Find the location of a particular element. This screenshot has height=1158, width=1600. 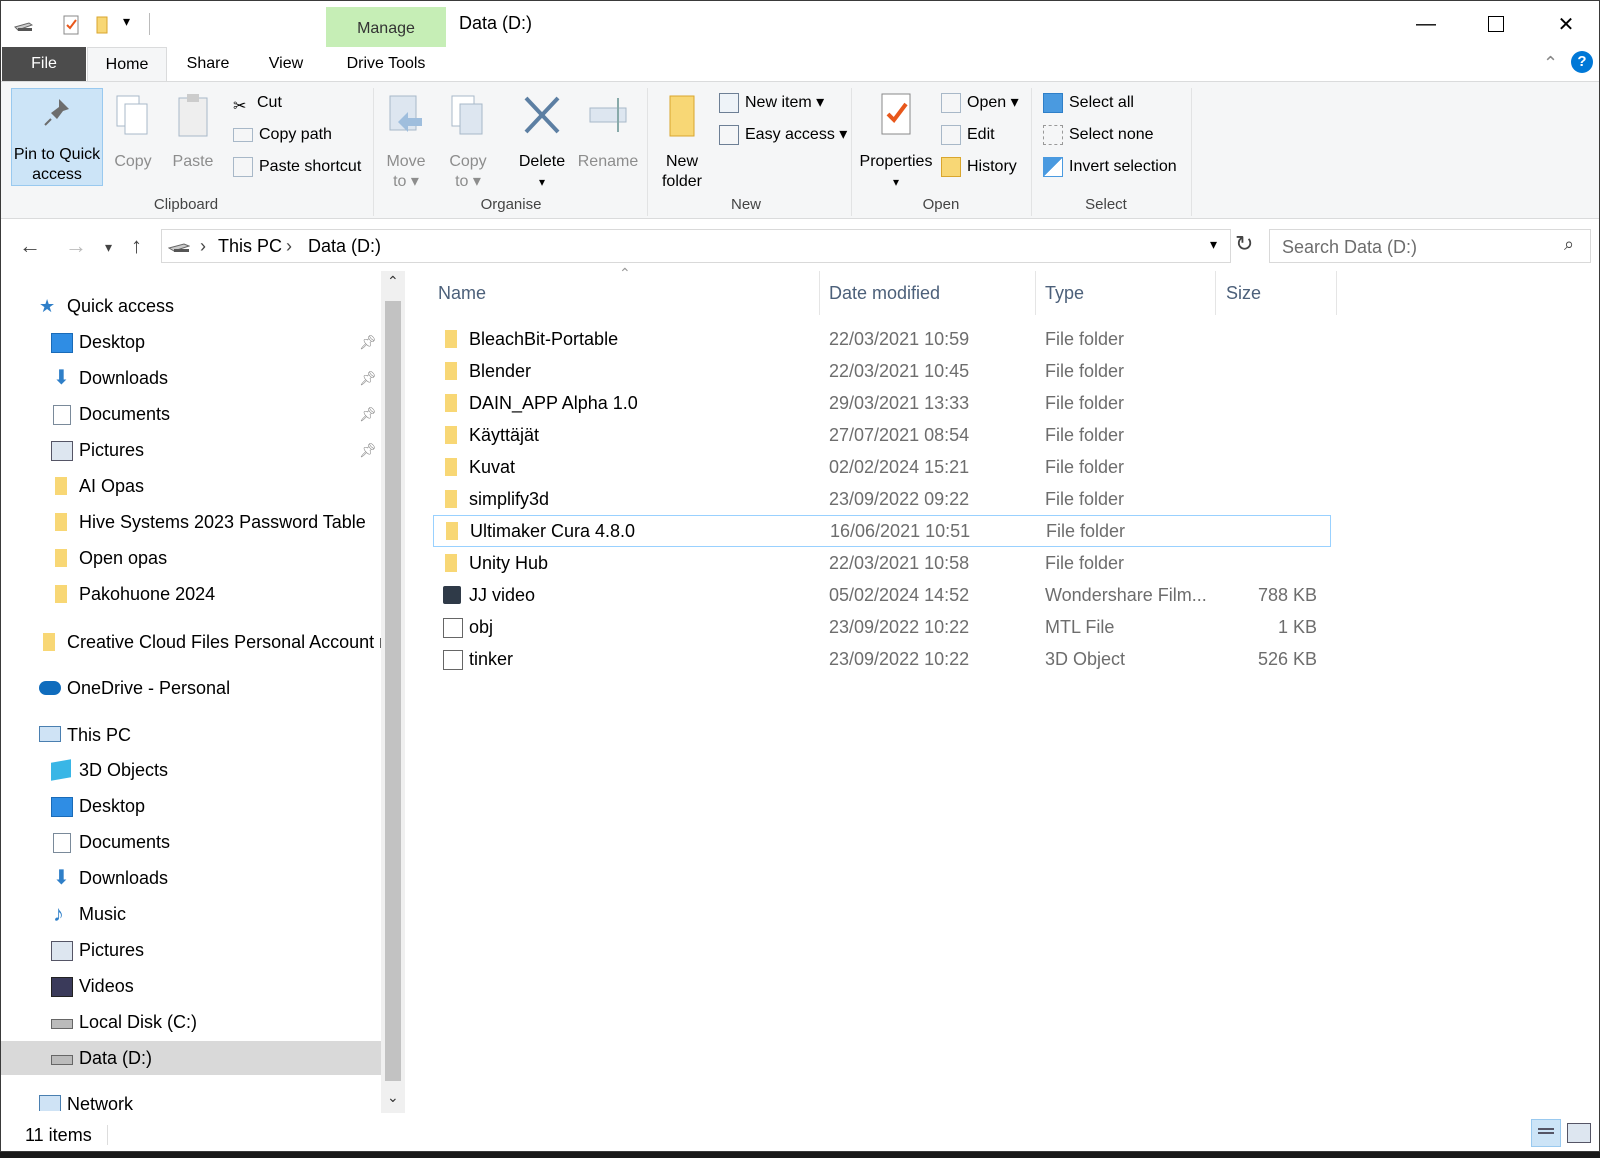

file-row: obj 23/09/2022 10:22 MTL File 1 KB is located at coordinates (882, 627).